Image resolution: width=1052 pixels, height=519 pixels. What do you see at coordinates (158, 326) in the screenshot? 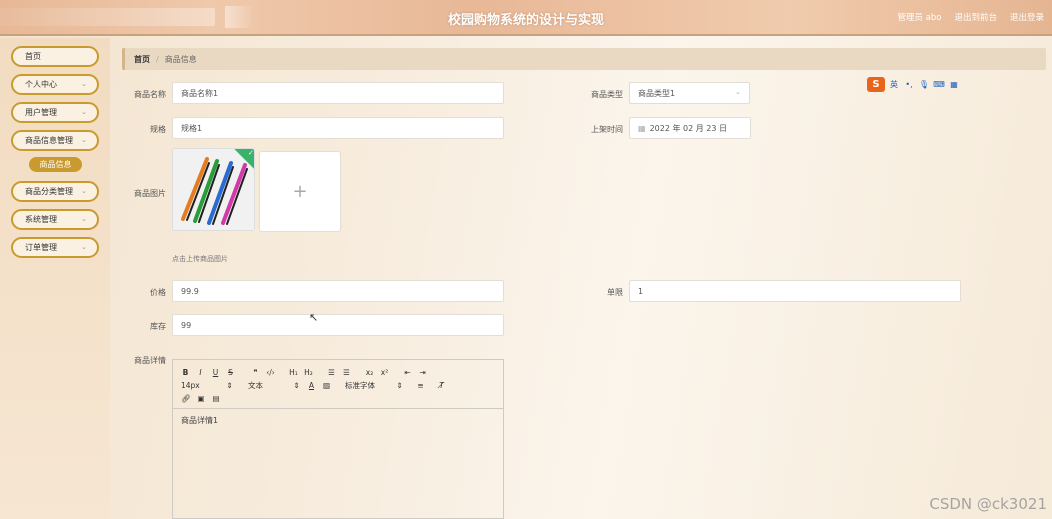
I see `stock-label: 库存` at bounding box center [158, 326].